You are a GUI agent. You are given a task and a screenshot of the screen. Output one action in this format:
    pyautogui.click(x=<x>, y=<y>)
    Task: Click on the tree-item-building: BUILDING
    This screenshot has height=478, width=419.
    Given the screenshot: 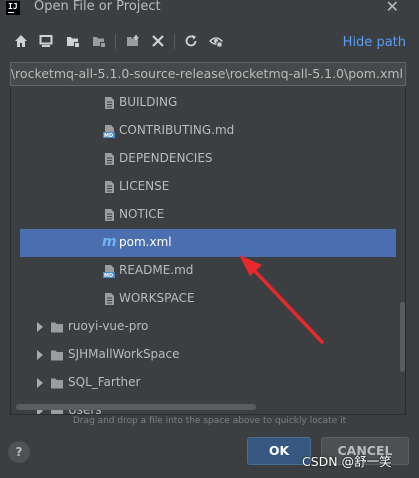 What is the action you would take?
    pyautogui.click(x=204, y=103)
    